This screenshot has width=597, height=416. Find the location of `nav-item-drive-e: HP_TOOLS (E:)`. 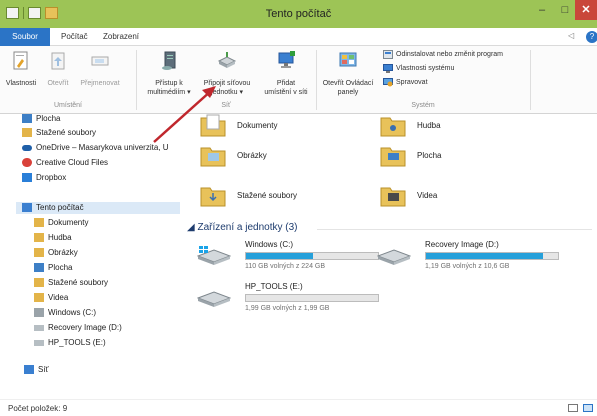

nav-item-drive-e: HP_TOOLS (E:) is located at coordinates (70, 343).